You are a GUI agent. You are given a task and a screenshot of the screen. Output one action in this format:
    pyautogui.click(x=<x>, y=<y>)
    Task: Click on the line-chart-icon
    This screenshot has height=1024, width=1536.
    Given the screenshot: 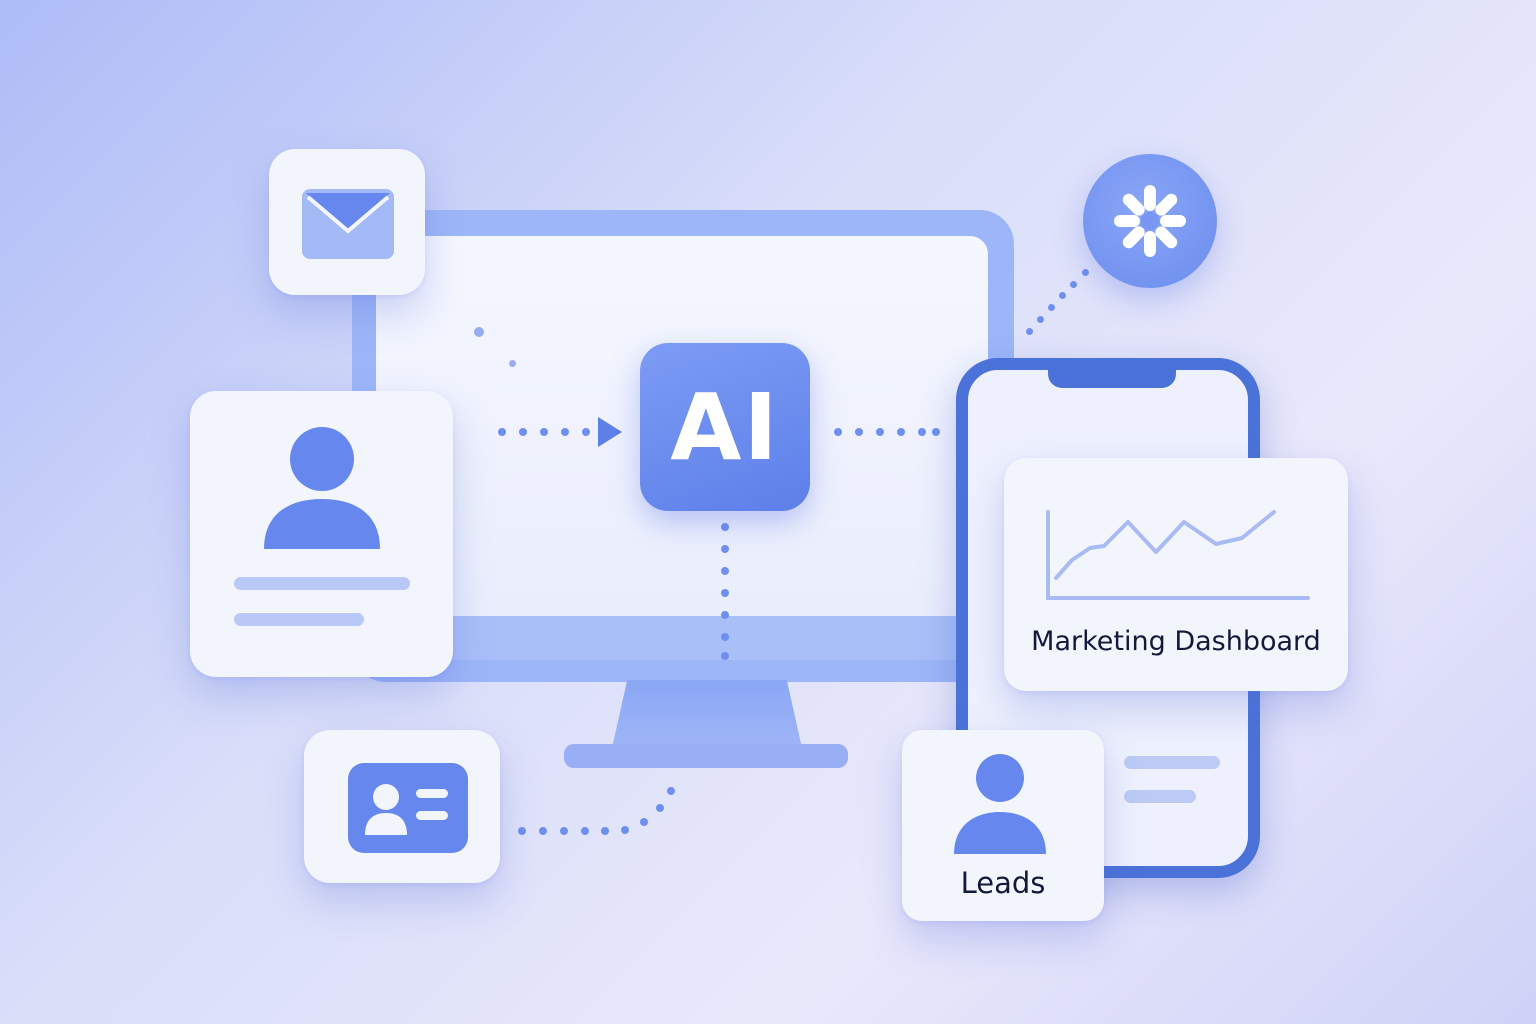 What is the action you would take?
    pyautogui.click(x=1178, y=555)
    